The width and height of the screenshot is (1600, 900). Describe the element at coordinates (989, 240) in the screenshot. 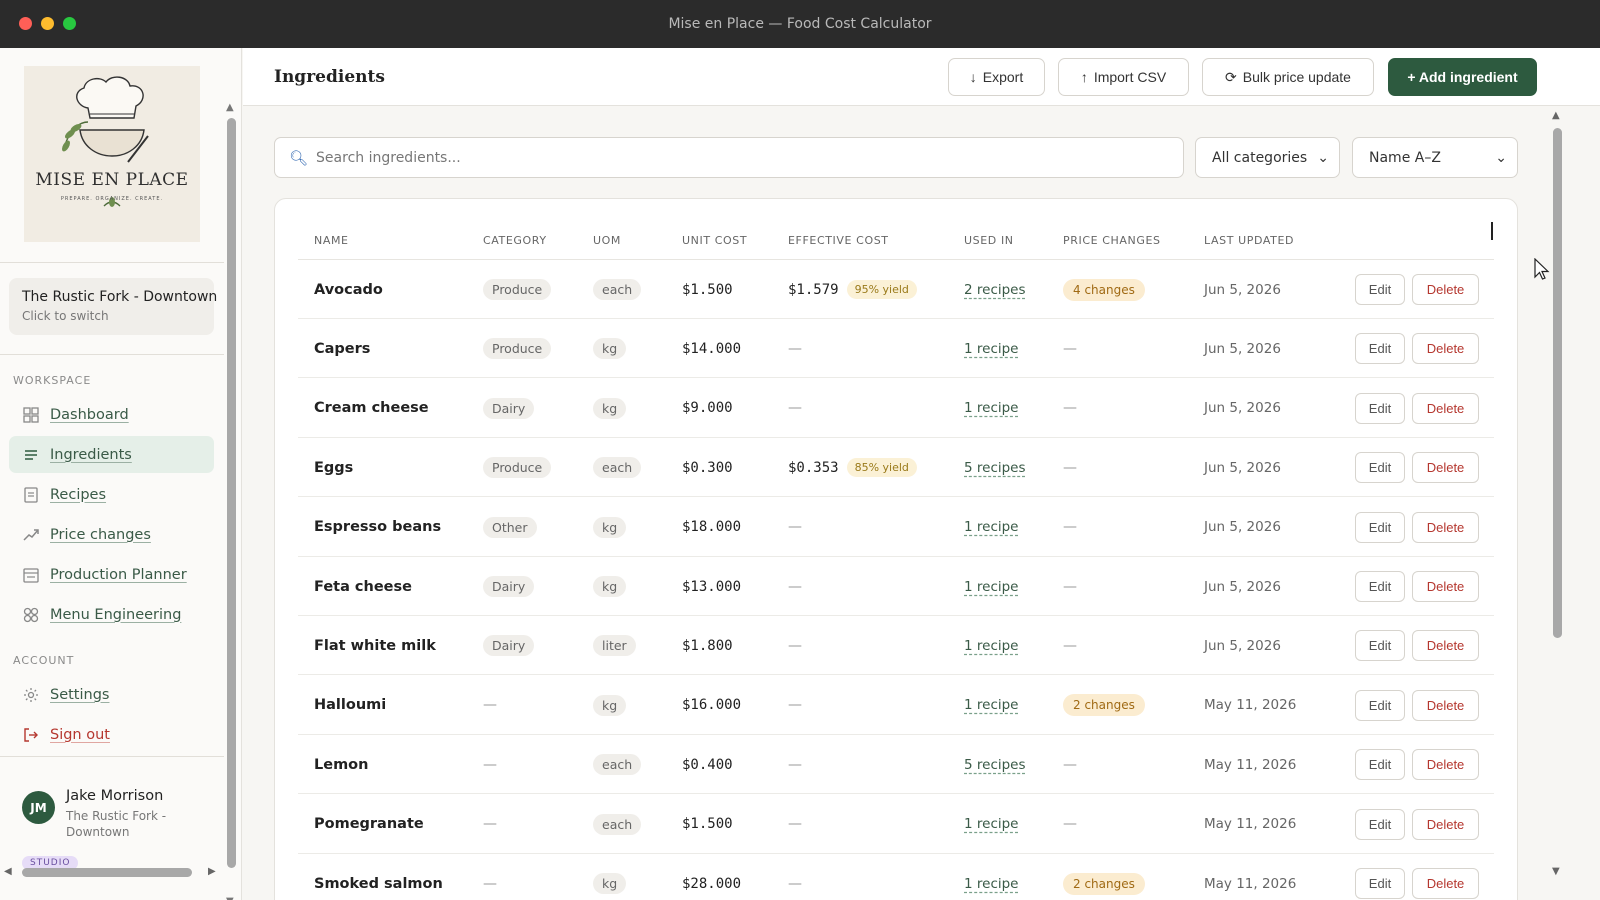

I see `column-header-used-in: USED IN` at that location.